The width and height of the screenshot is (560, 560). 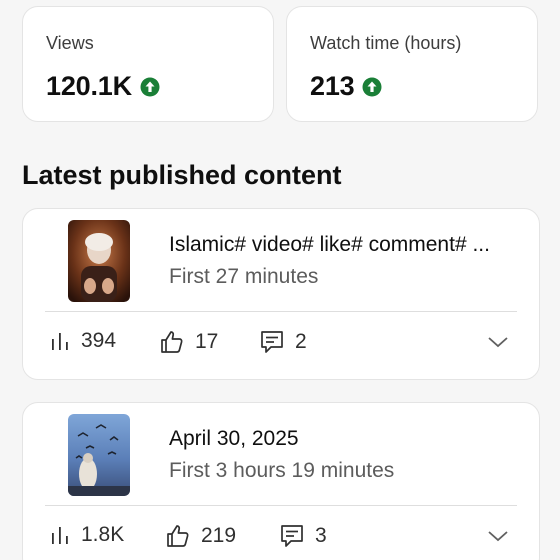 What do you see at coordinates (200, 536) in the screenshot?
I see `likes-metric: 219` at bounding box center [200, 536].